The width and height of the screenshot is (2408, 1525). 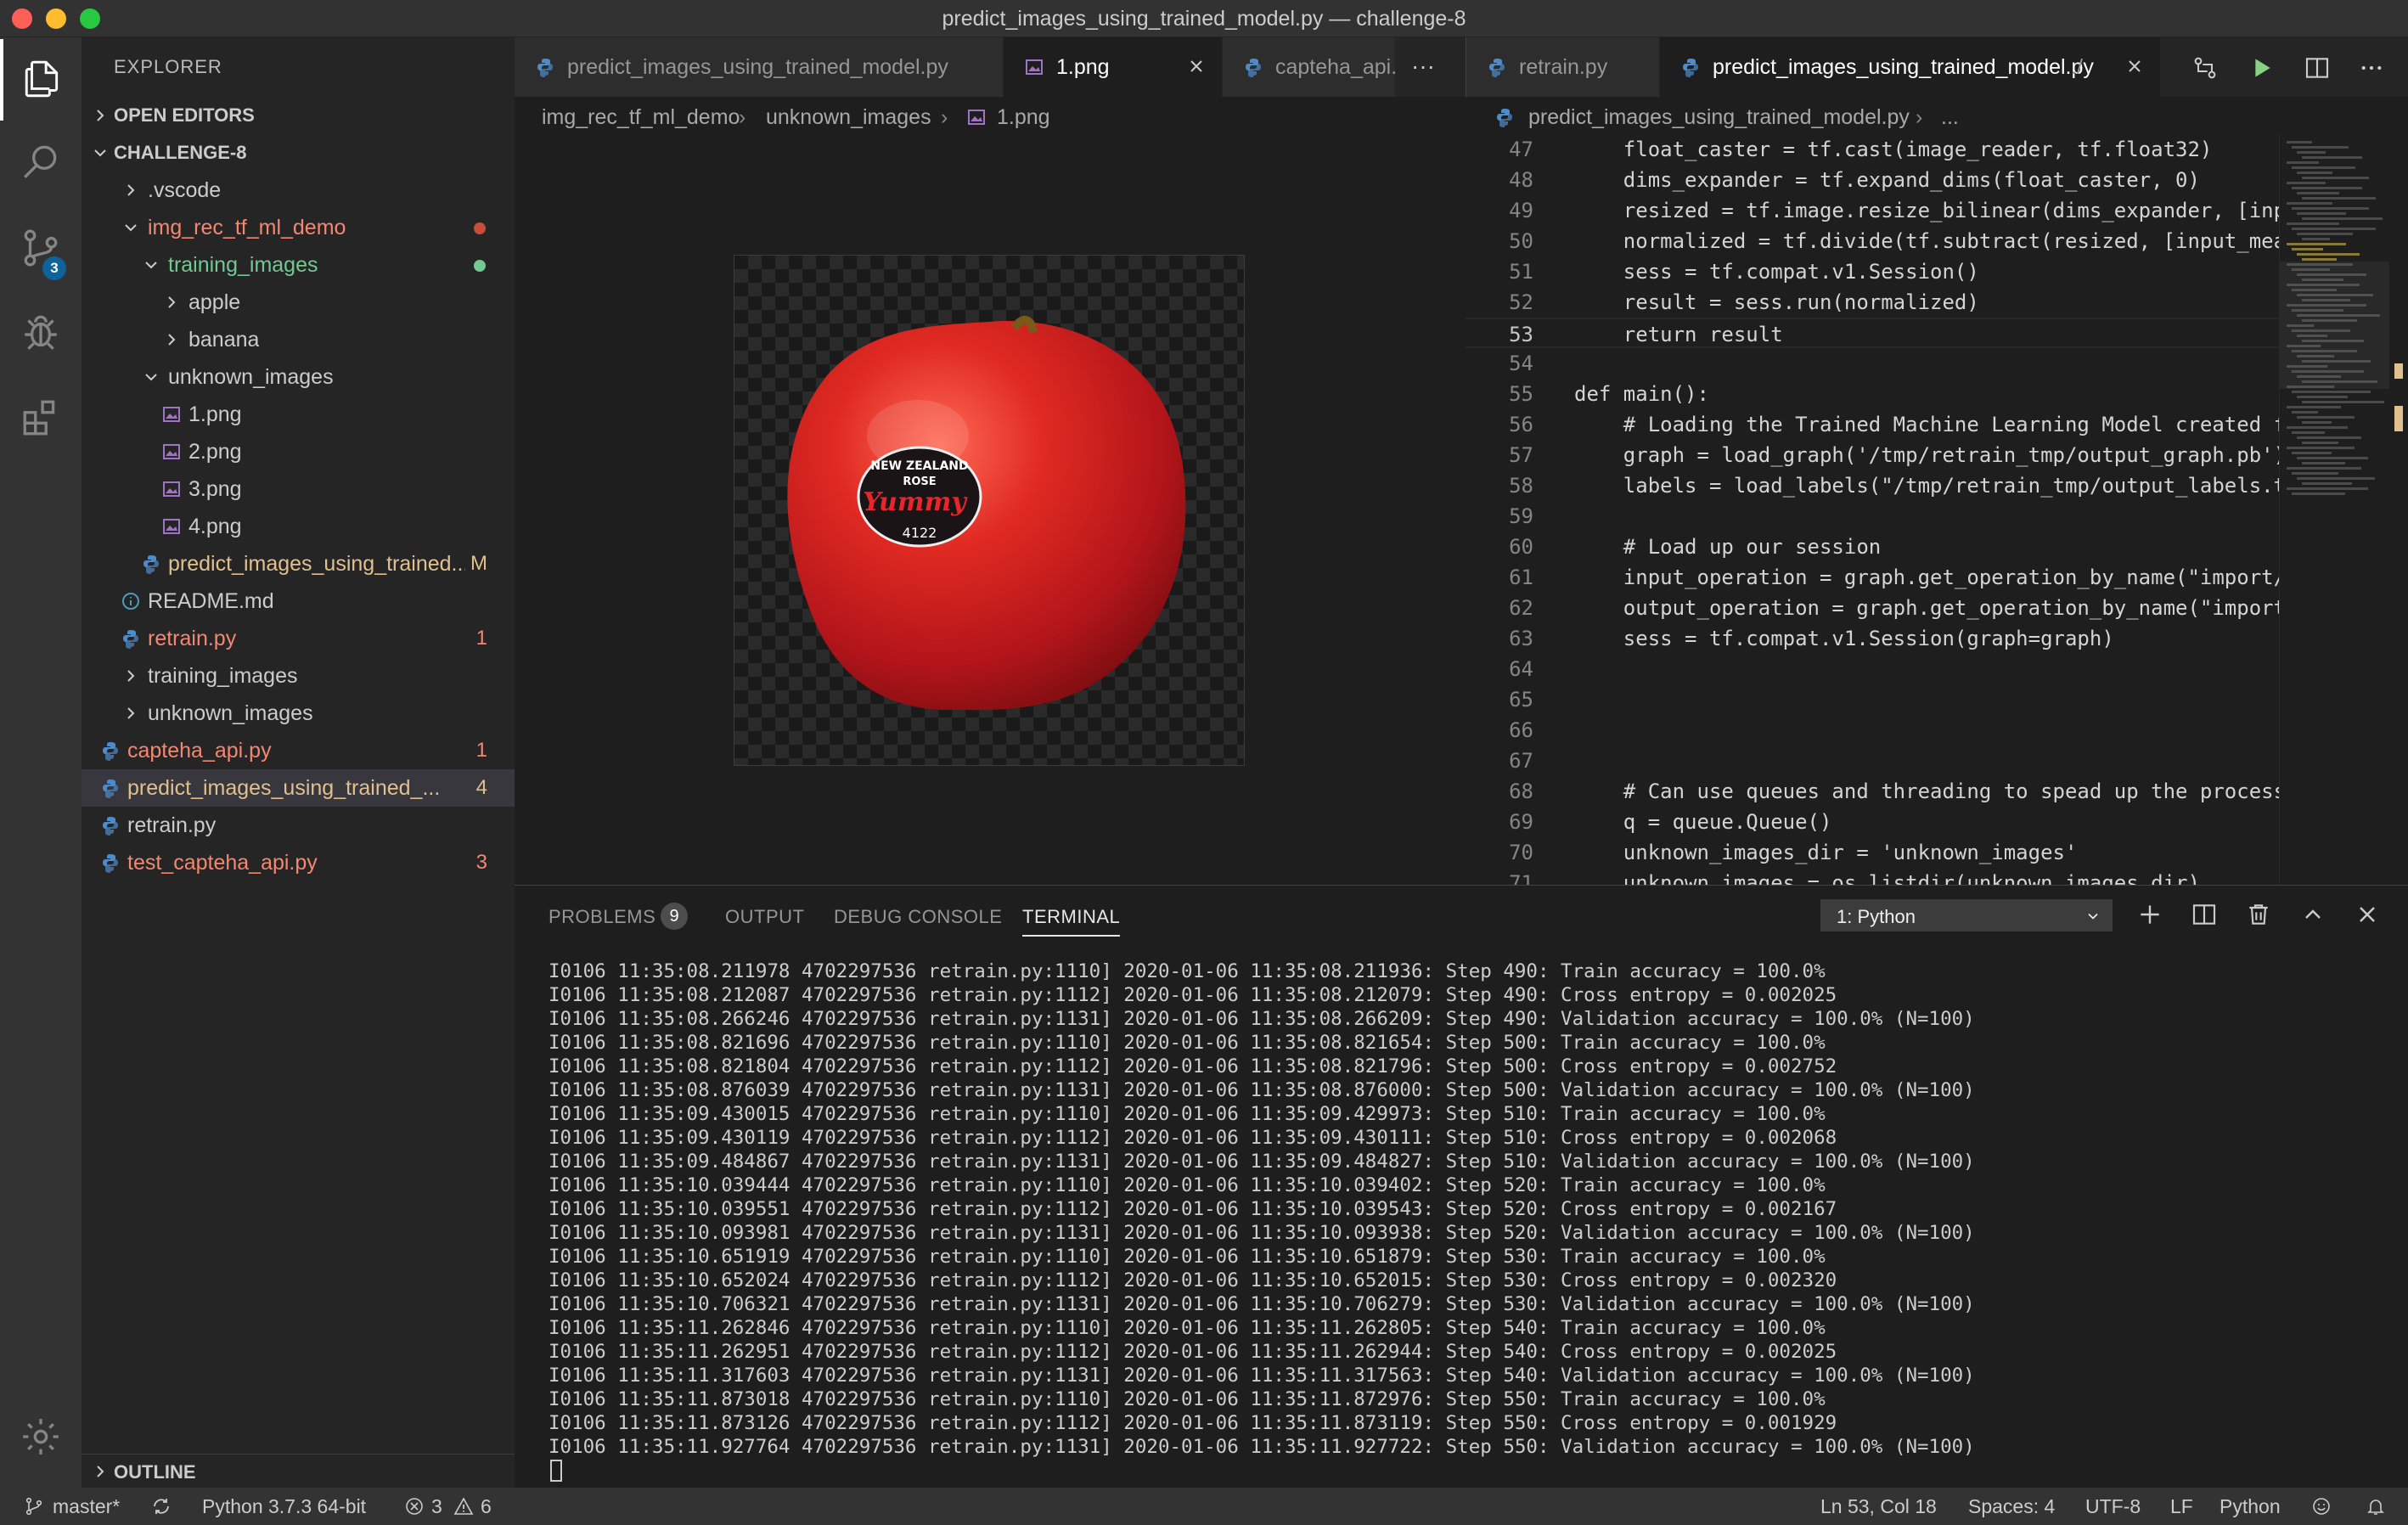 What do you see at coordinates (2334, 509) in the screenshot?
I see `minimap` at bounding box center [2334, 509].